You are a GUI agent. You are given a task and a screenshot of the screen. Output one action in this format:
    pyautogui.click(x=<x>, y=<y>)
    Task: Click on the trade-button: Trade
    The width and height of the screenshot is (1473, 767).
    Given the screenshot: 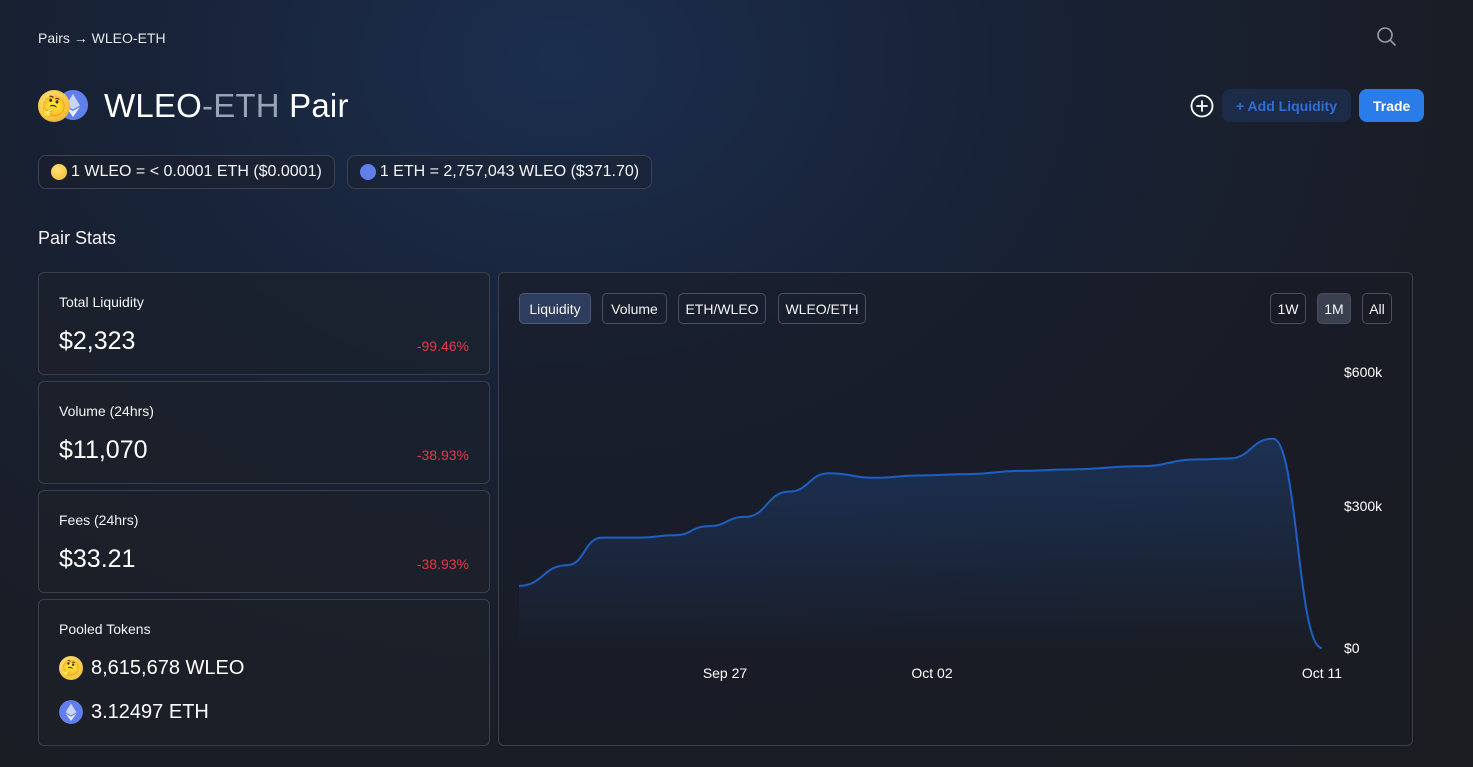 What is the action you would take?
    pyautogui.click(x=1391, y=105)
    